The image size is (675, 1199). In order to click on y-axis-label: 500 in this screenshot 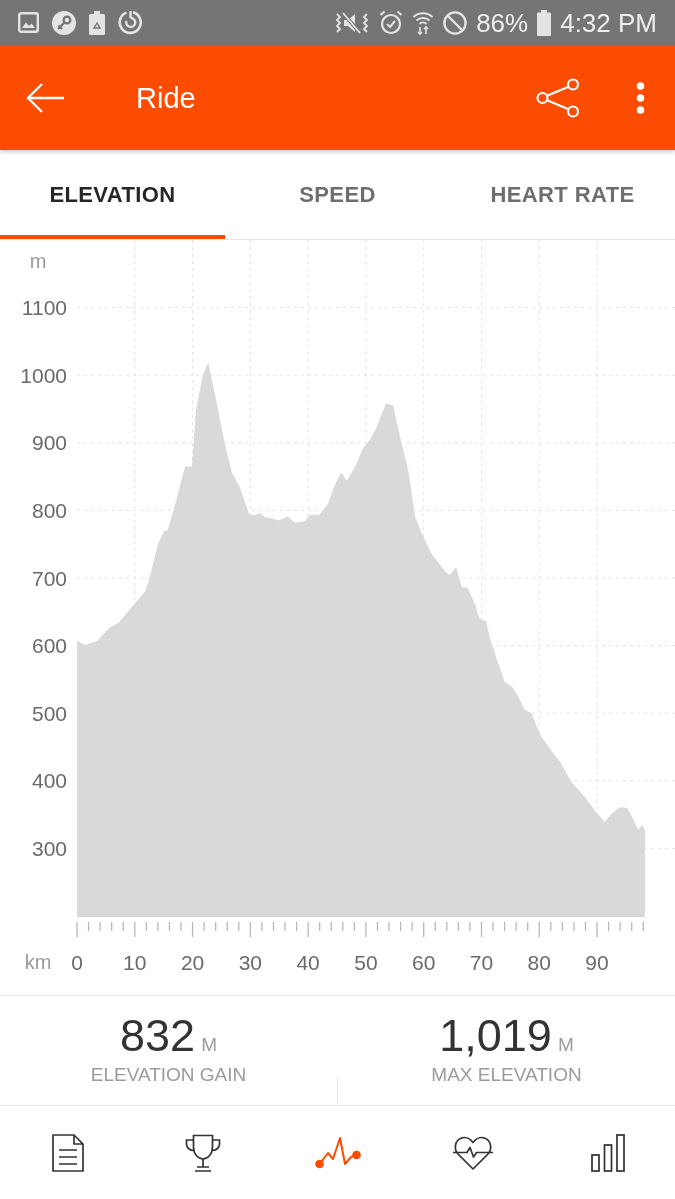, I will do `click(49, 713)`.